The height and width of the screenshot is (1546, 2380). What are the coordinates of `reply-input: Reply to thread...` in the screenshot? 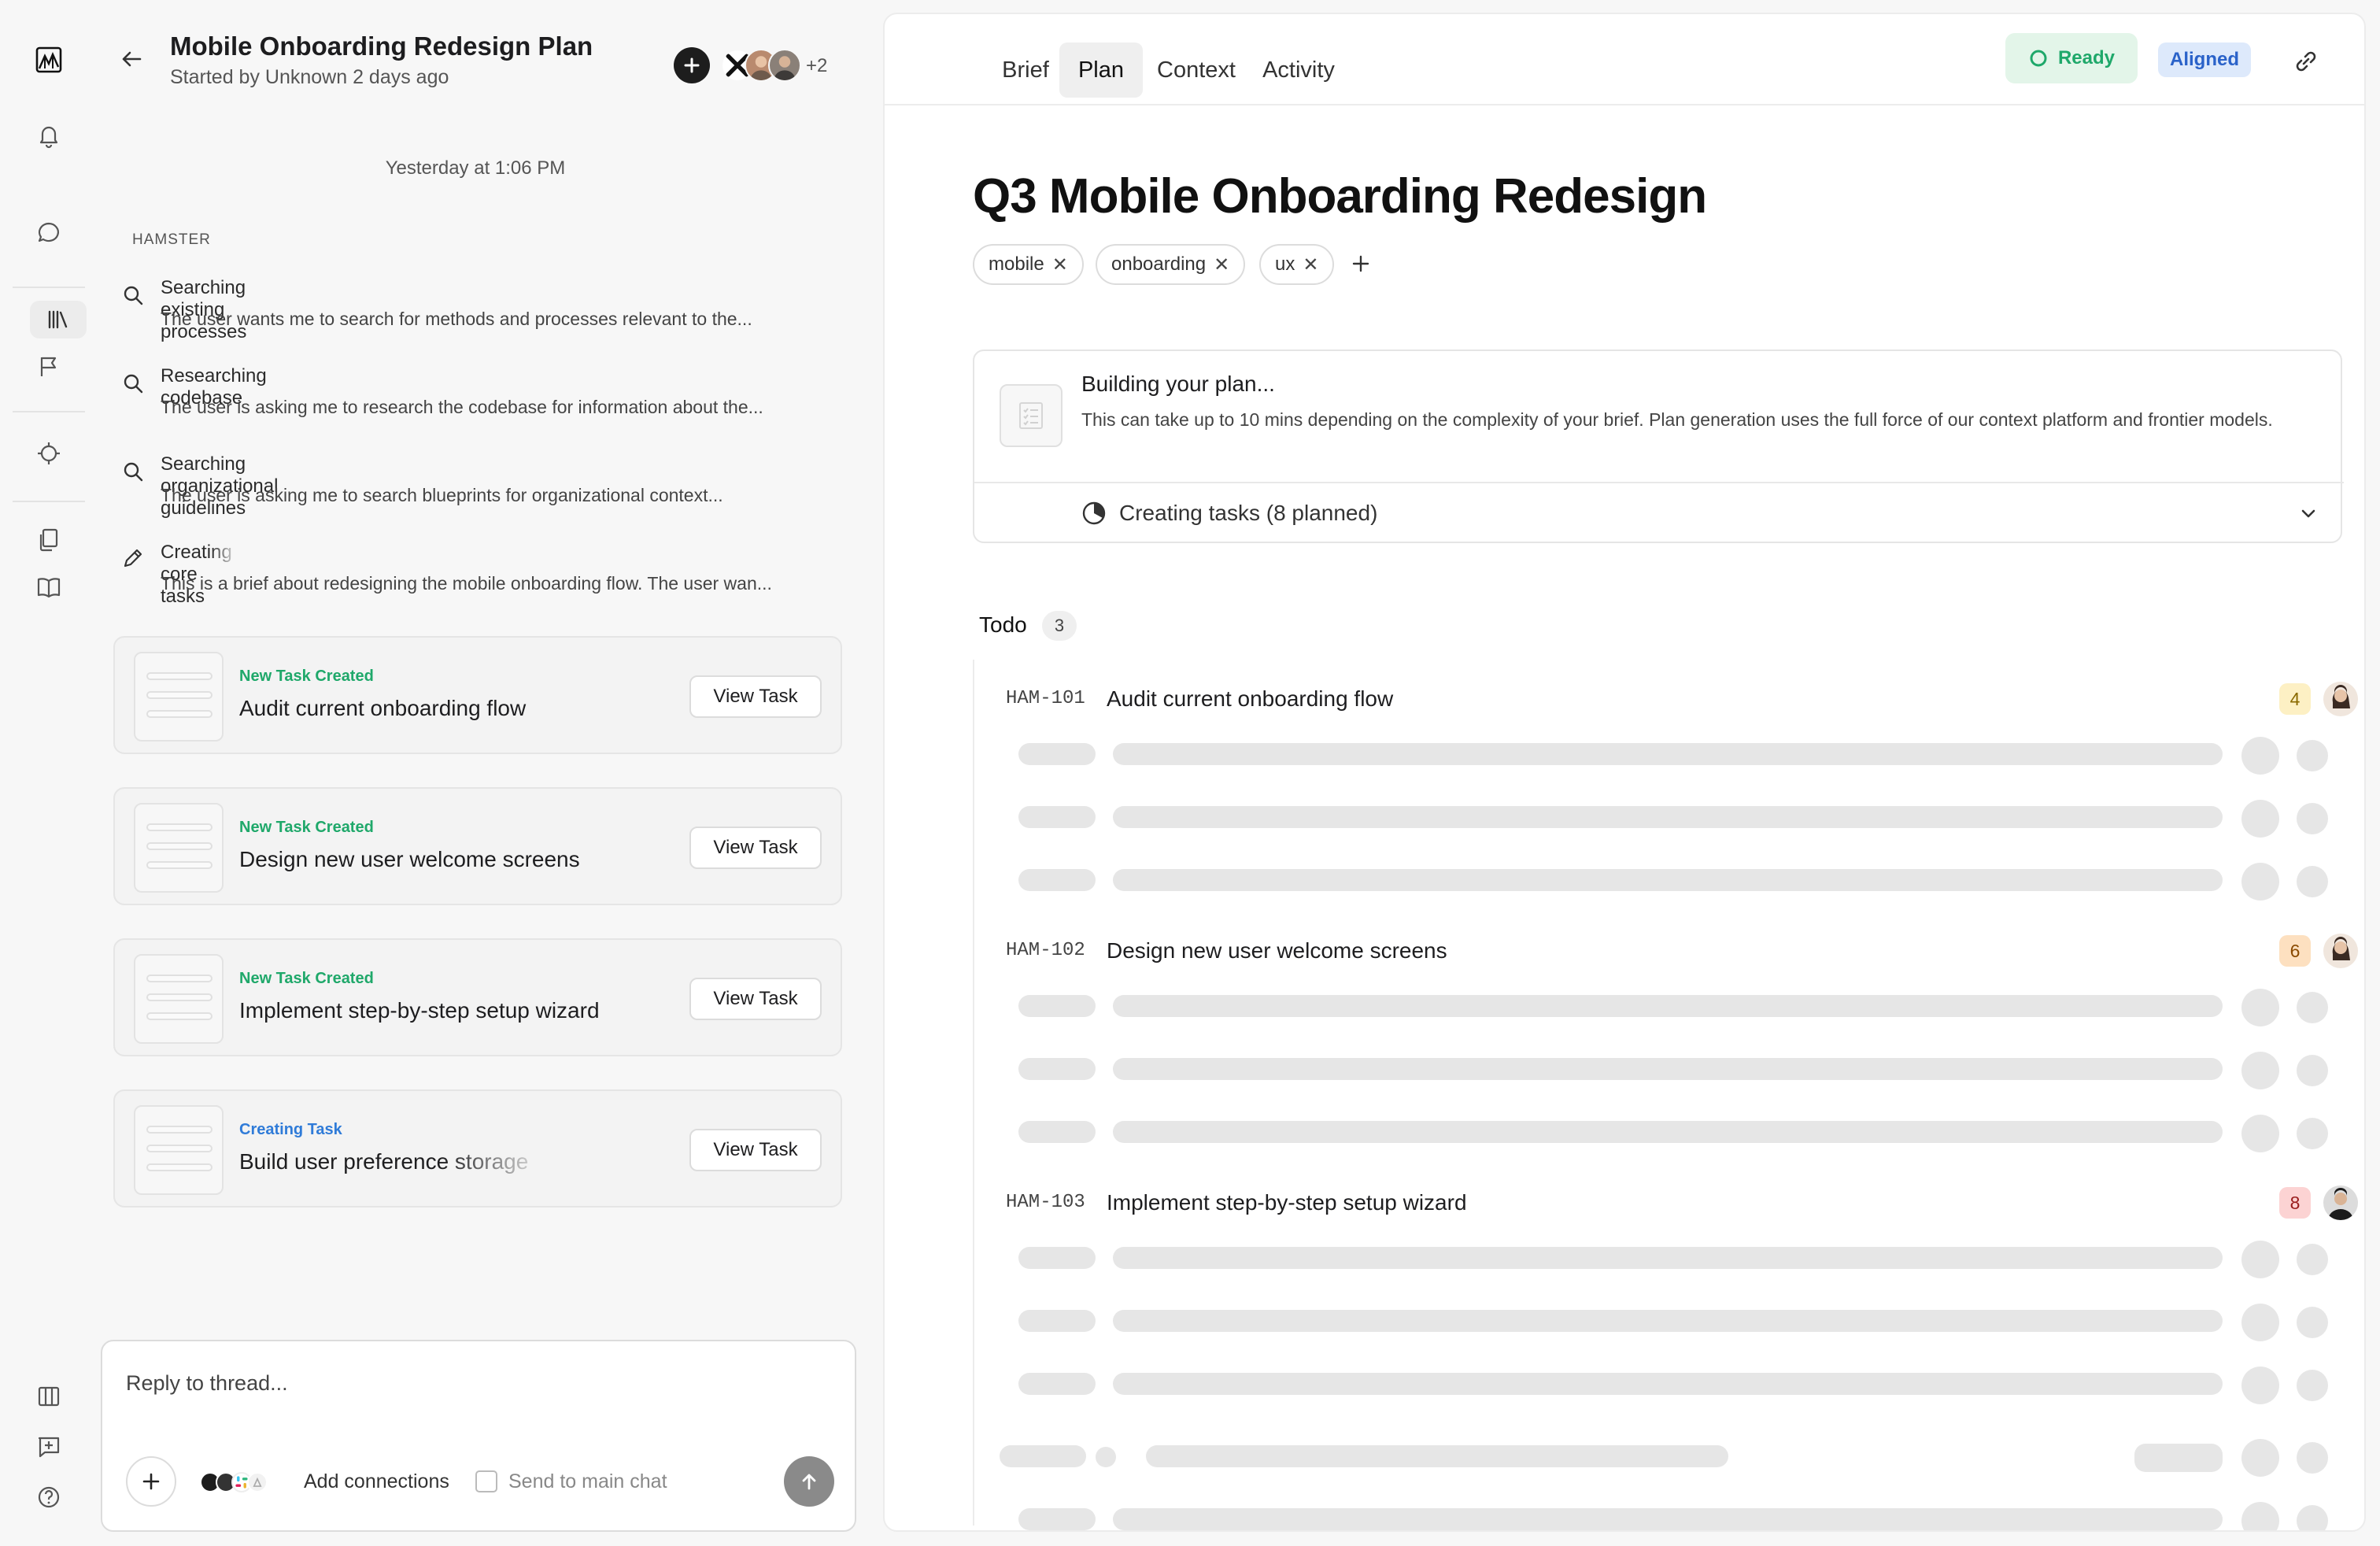 It's located at (207, 1383).